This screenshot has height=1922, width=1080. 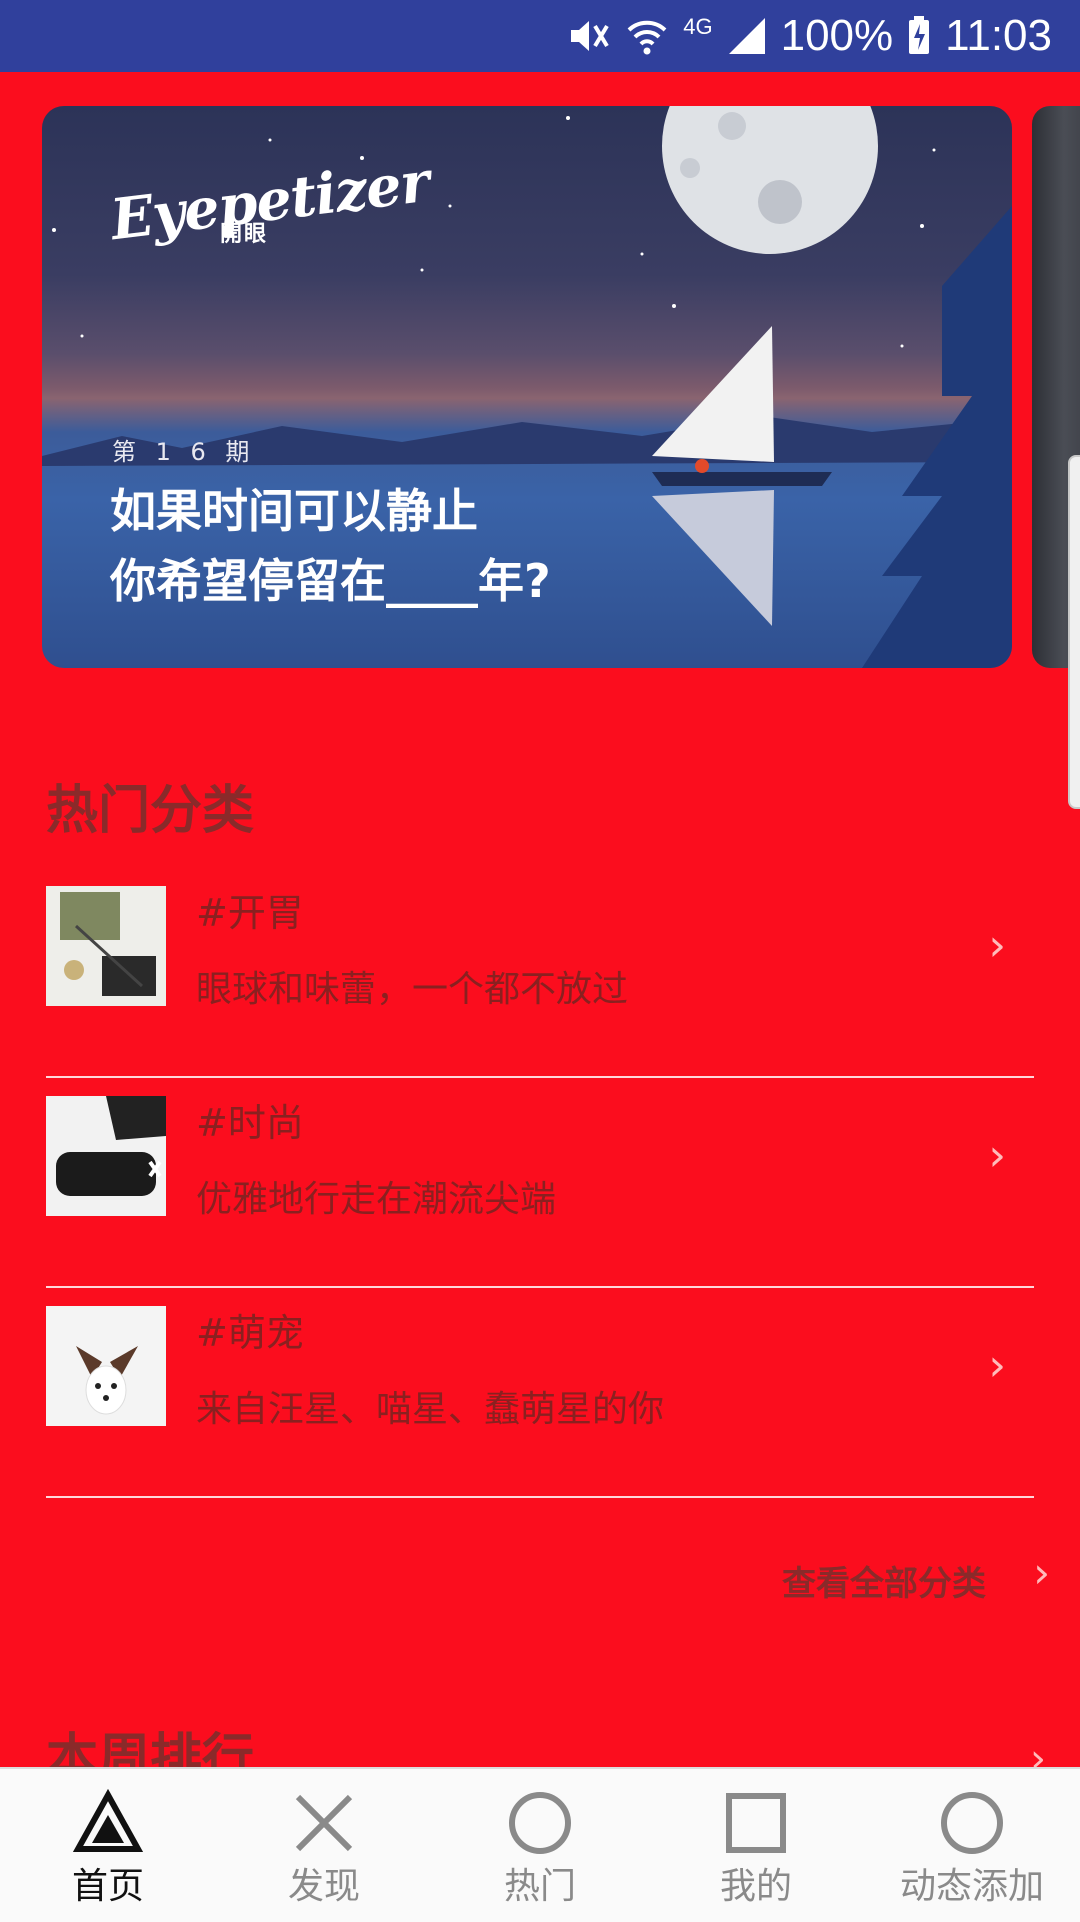 I want to click on category-row: #萌宠 来自汪星、喵星、蠢萌星的你 ›, so click(x=540, y=1393).